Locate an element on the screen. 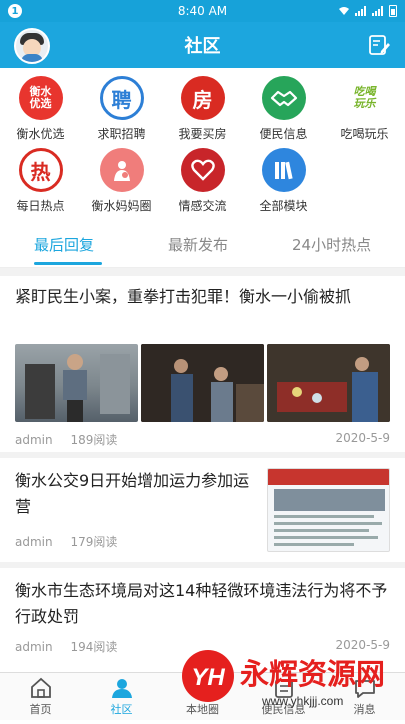 This screenshot has width=405, height=724. food-fun-icon: 吃喝 玩乐 is located at coordinates (364, 98).